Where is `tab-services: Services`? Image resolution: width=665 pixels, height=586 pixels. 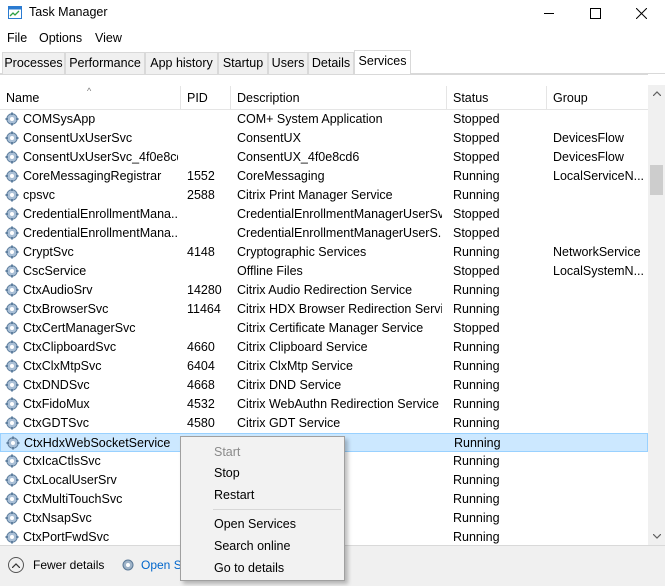 tab-services: Services is located at coordinates (382, 62).